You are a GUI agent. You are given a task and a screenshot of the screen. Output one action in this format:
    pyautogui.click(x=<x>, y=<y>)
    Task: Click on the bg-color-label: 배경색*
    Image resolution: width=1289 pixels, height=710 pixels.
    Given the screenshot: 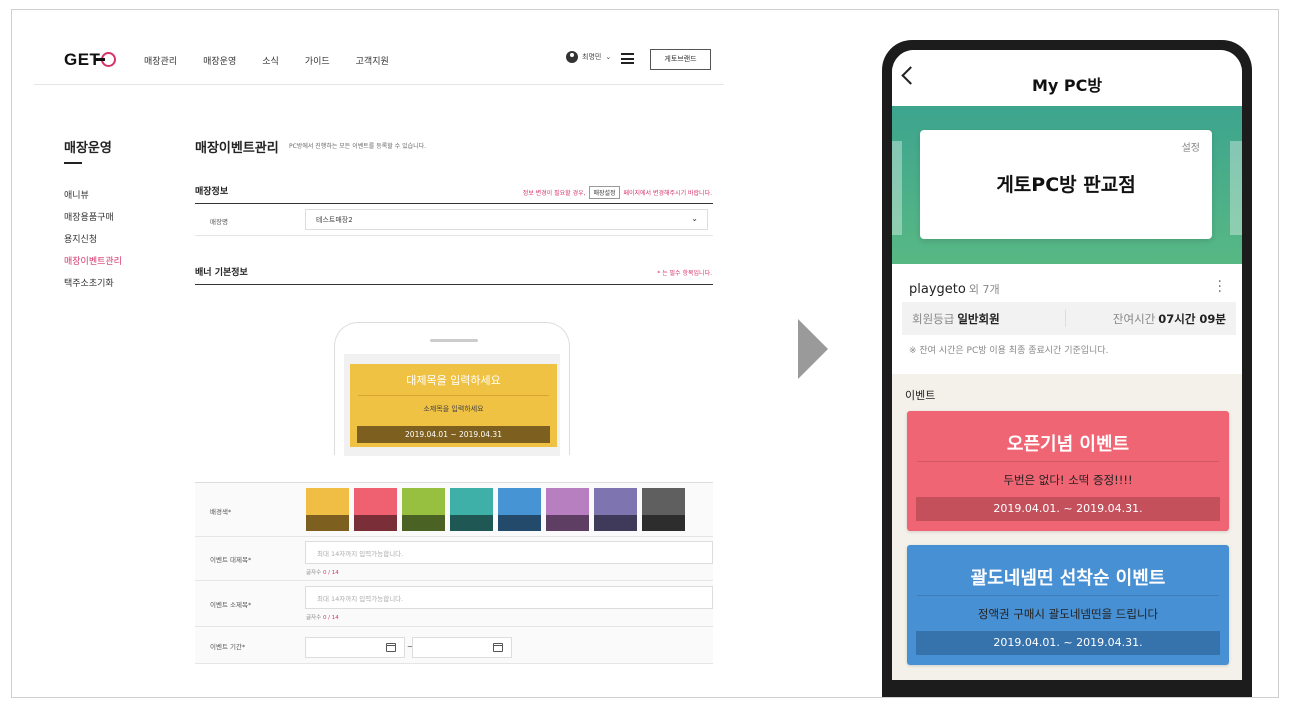 What is the action you would take?
    pyautogui.click(x=221, y=512)
    